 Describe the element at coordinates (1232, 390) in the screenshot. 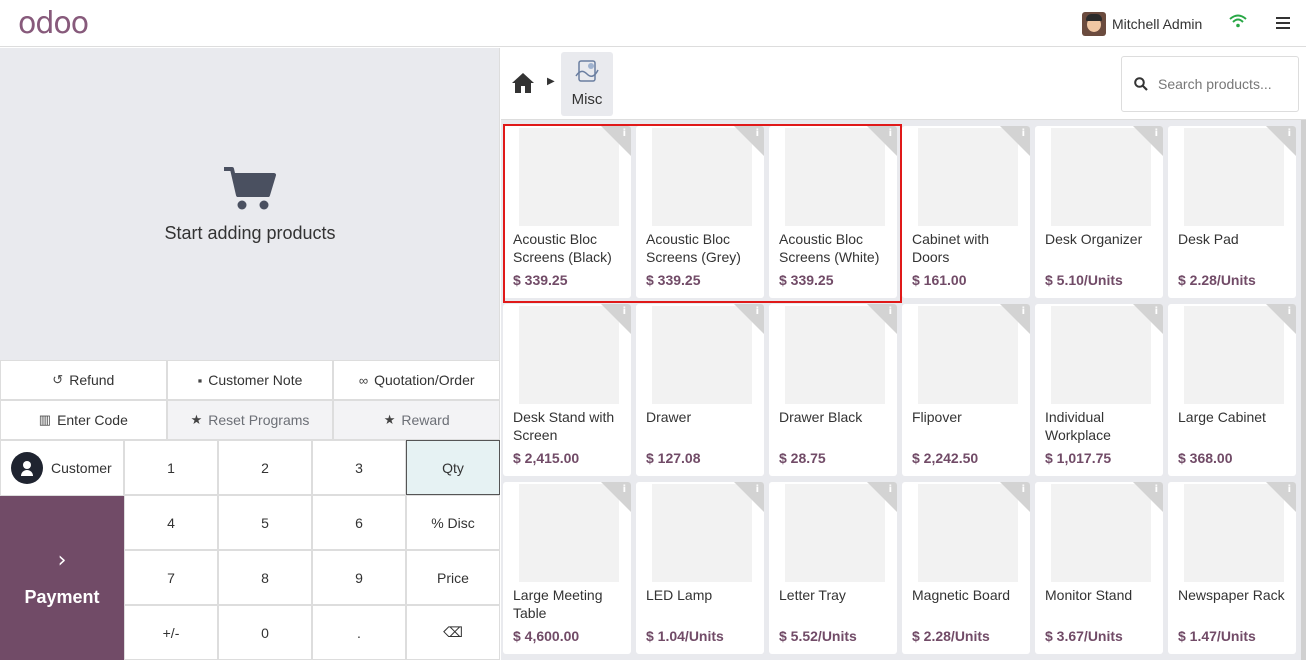

I see `product-card: i Large Cabinet $ 368.00` at that location.